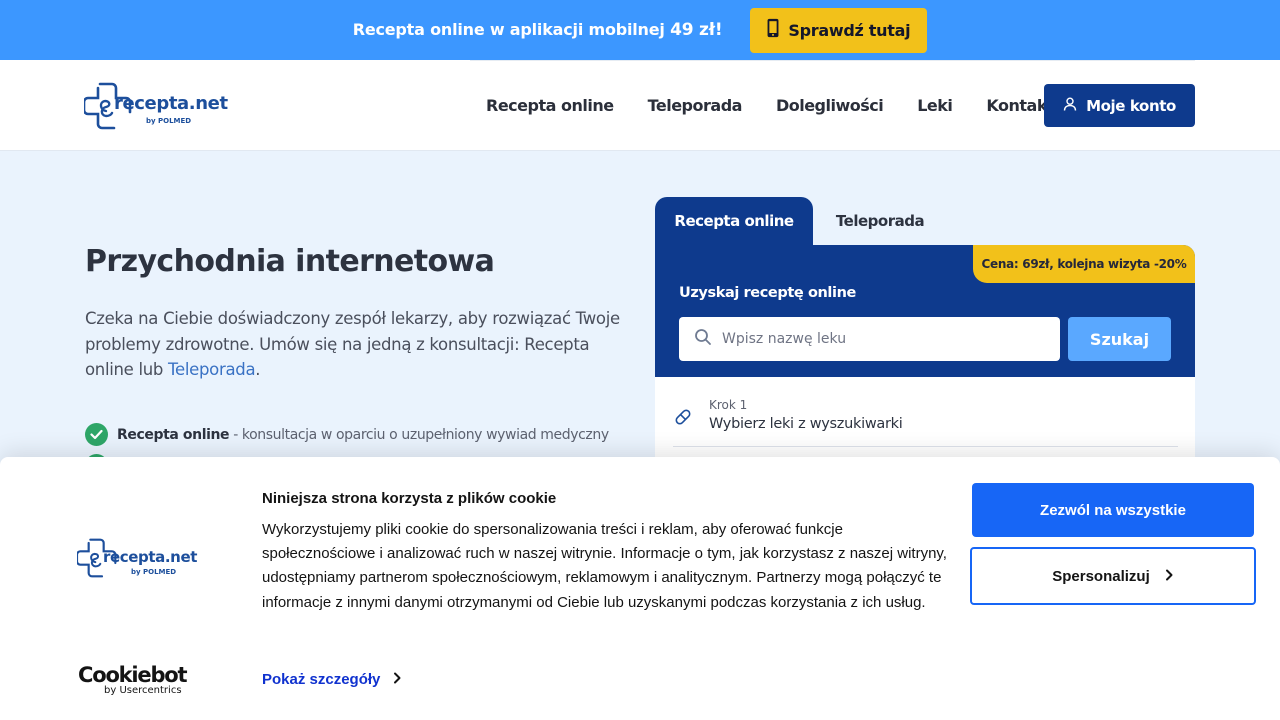 The image size is (1280, 720). What do you see at coordinates (882, 339) in the screenshot?
I see `drug-search-input` at bounding box center [882, 339].